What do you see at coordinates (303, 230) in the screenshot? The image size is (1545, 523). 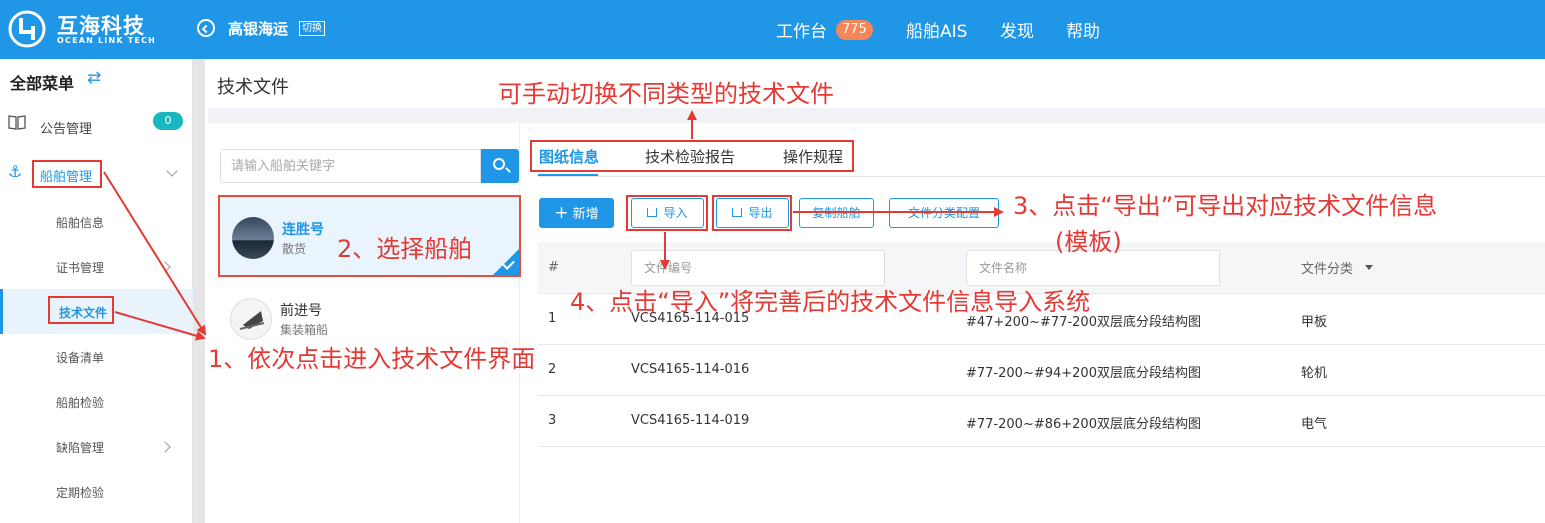 I see `ship-name: 连胜号` at bounding box center [303, 230].